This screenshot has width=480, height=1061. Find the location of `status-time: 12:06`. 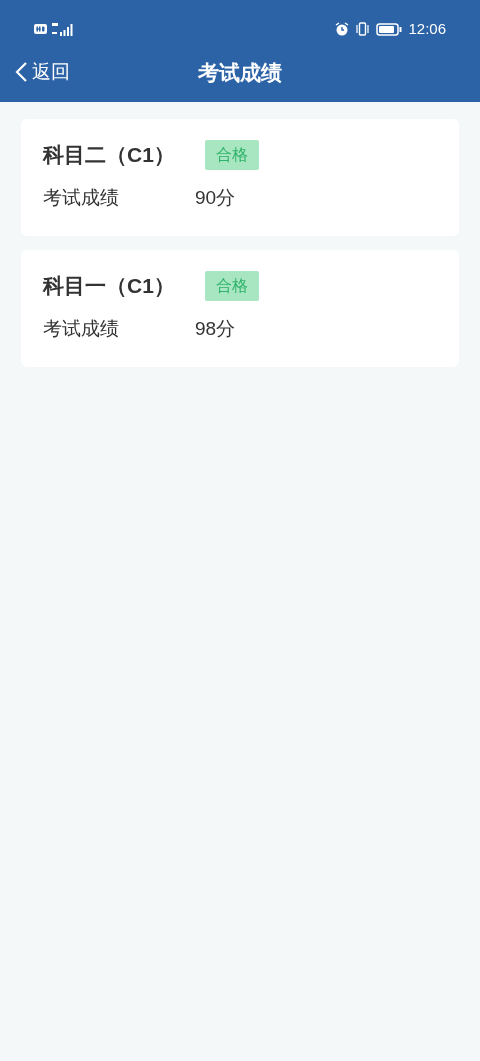

status-time: 12:06 is located at coordinates (427, 28).